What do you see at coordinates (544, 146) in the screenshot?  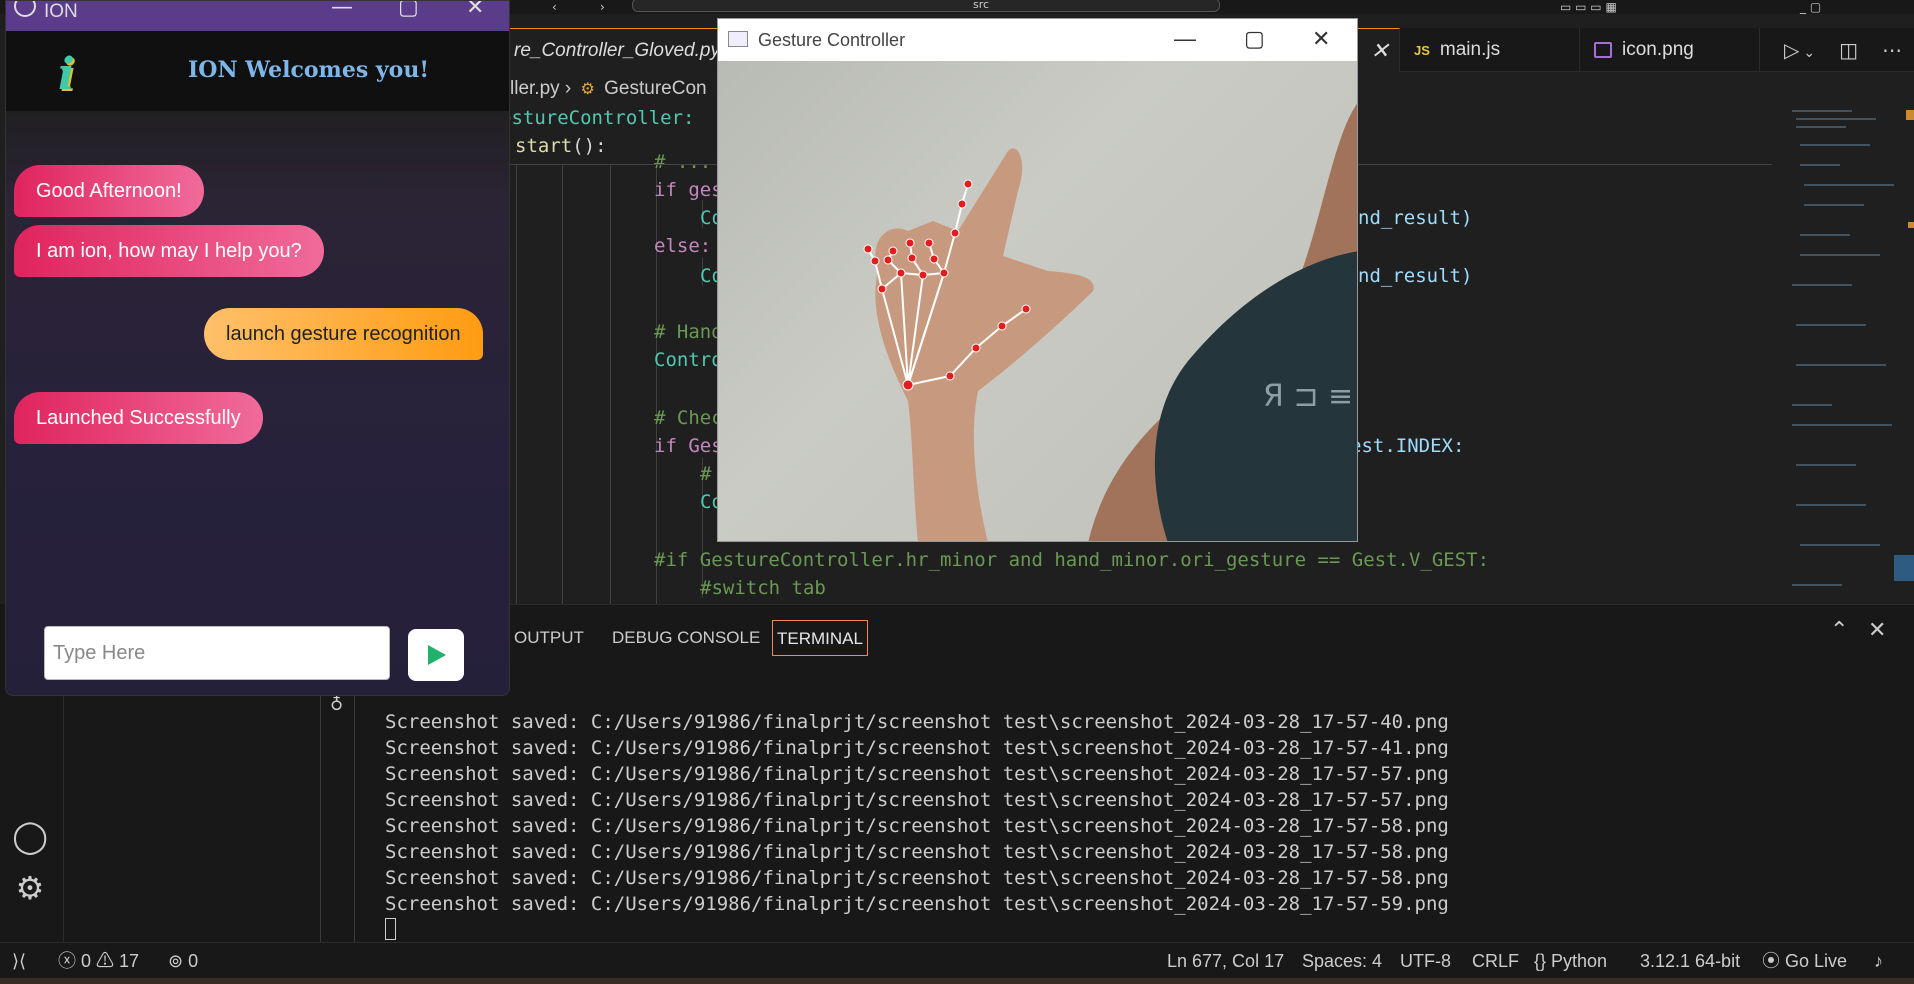 I see `code-token: start` at bounding box center [544, 146].